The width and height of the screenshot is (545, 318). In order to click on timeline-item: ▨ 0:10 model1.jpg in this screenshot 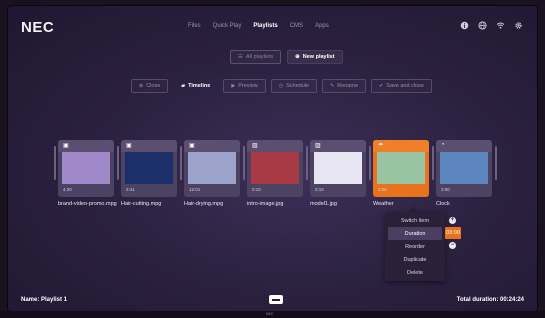, I will do `click(338, 174)`.